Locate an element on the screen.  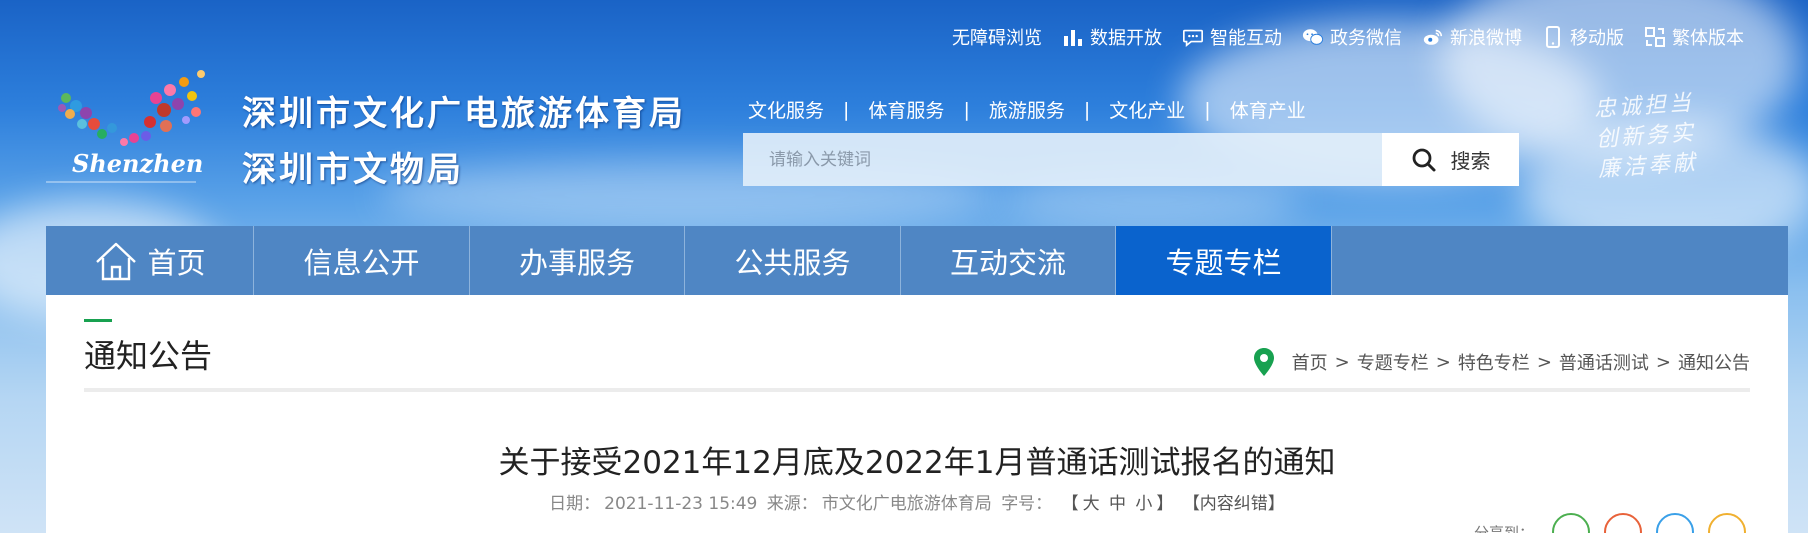
logo-text: Shenzhen is located at coordinates (137, 163).